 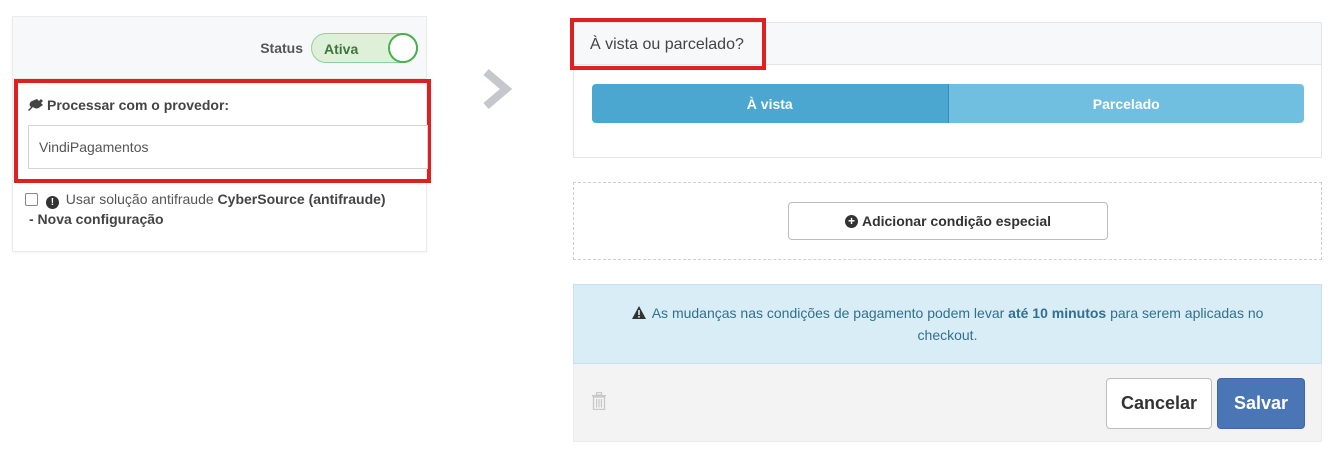 I want to click on trash-icon, so click(x=599, y=401).